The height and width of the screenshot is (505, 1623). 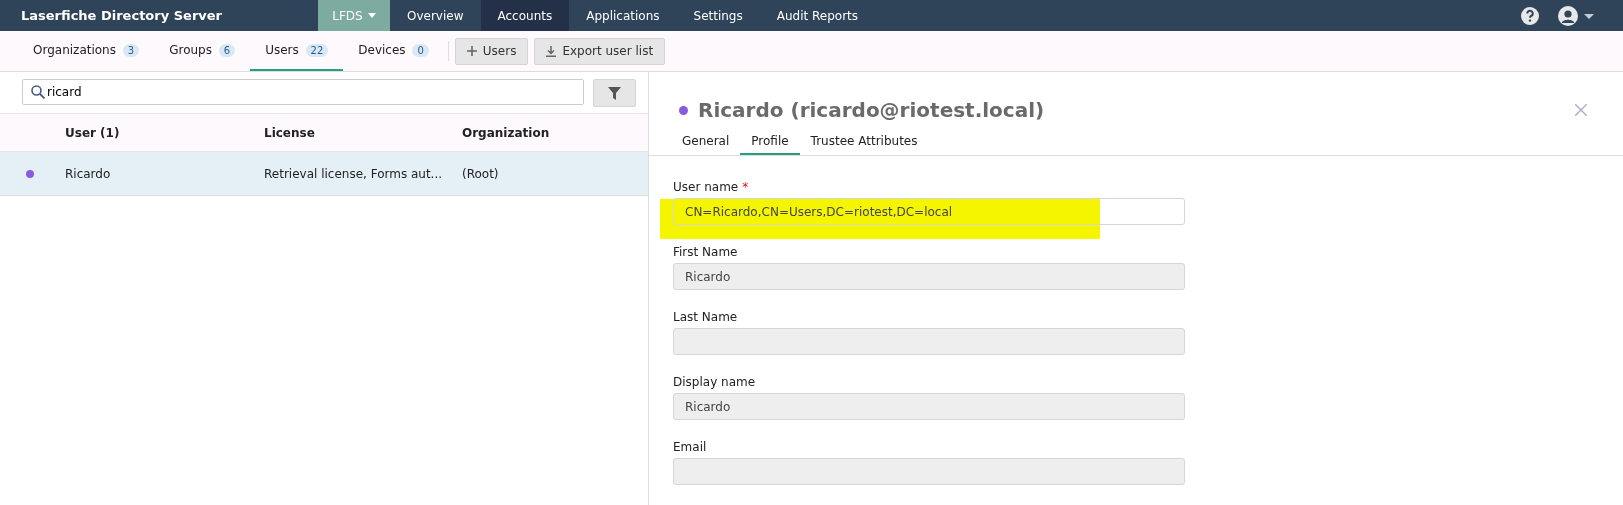 I want to click on category-tab: Devices 0, so click(x=393, y=51).